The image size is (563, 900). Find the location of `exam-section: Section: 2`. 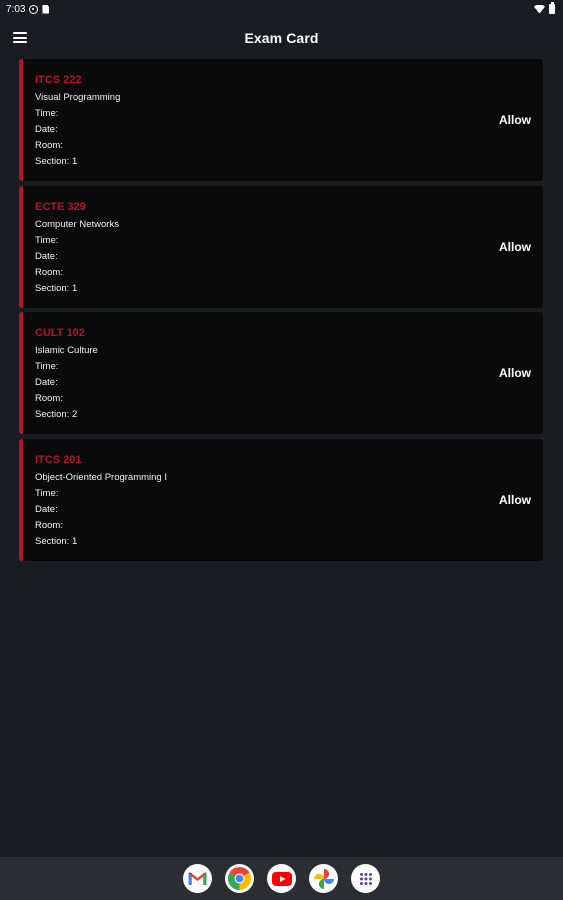

exam-section: Section: 2 is located at coordinates (56, 415).